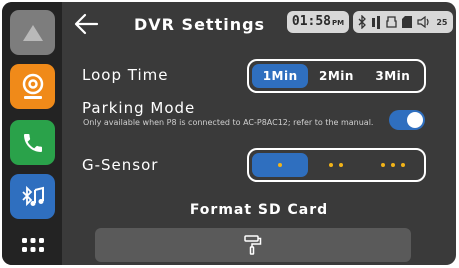 The width and height of the screenshot is (459, 268). What do you see at coordinates (392, 22) in the screenshot?
I see `usb-icon` at bounding box center [392, 22].